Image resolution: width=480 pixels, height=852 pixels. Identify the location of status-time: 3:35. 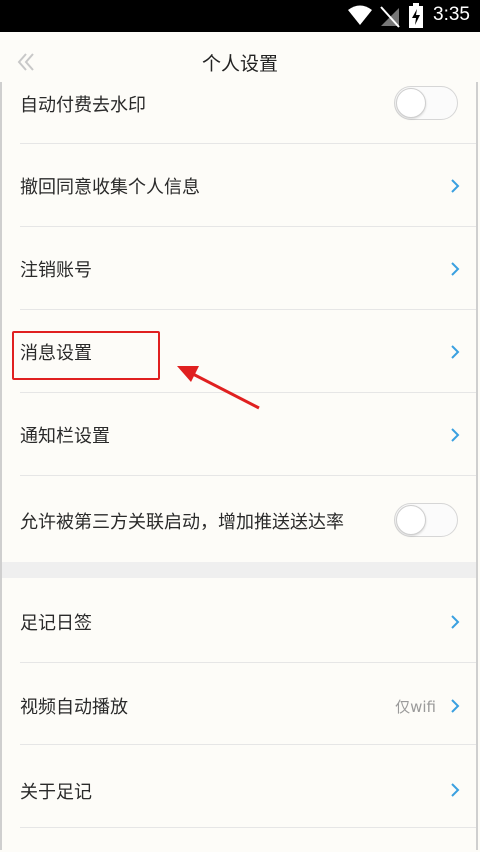
(451, 14).